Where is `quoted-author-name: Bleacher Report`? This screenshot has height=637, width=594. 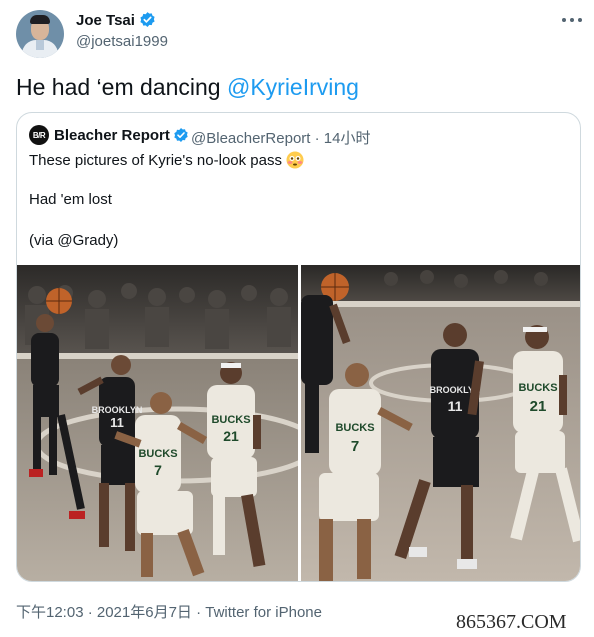
quoted-author-name: Bleacher Report is located at coordinates (121, 135).